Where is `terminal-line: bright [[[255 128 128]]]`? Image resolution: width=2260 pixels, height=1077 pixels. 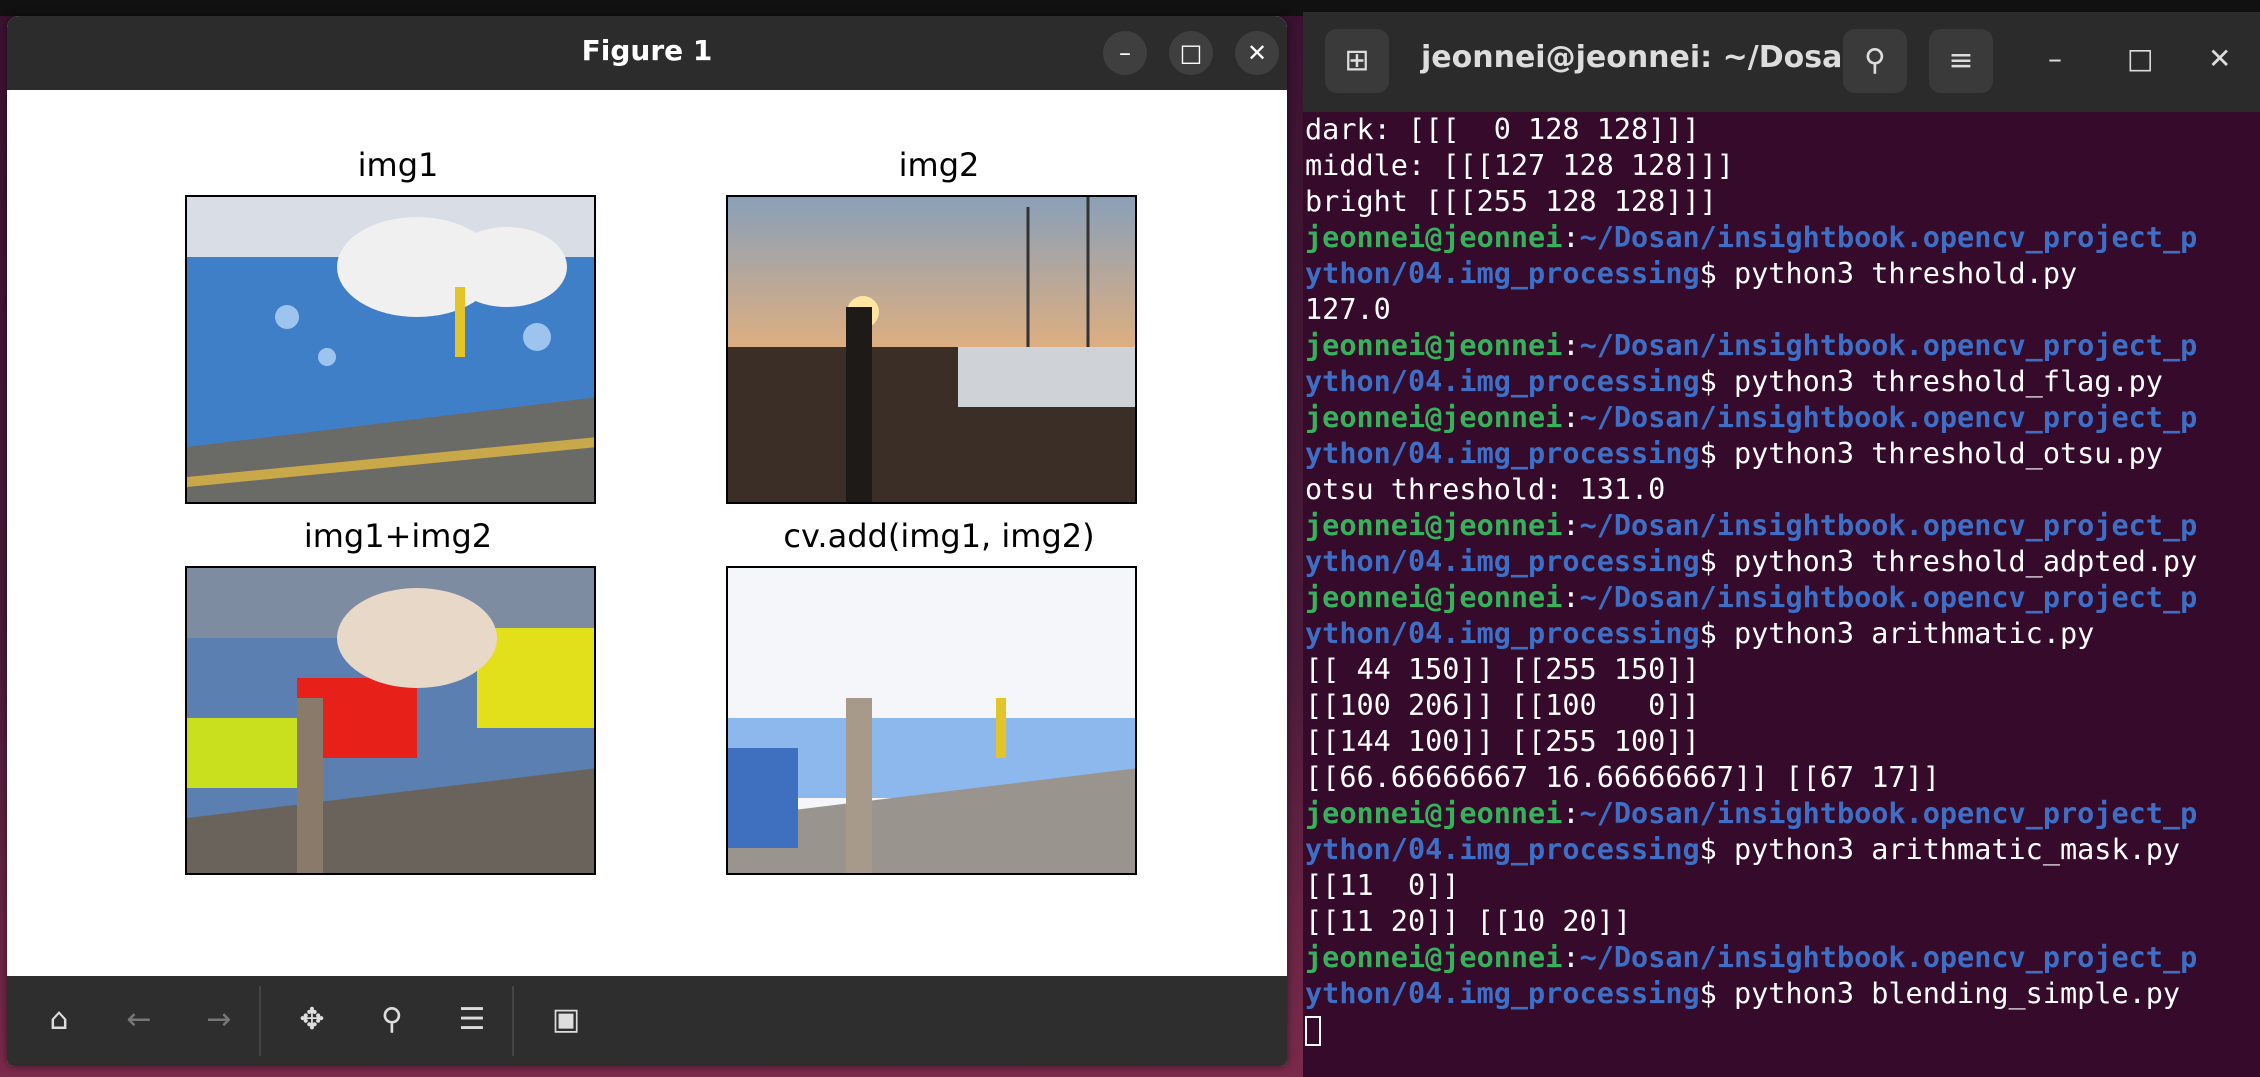
terminal-line: bright [[[255 128 128]]] is located at coordinates (1511, 201).